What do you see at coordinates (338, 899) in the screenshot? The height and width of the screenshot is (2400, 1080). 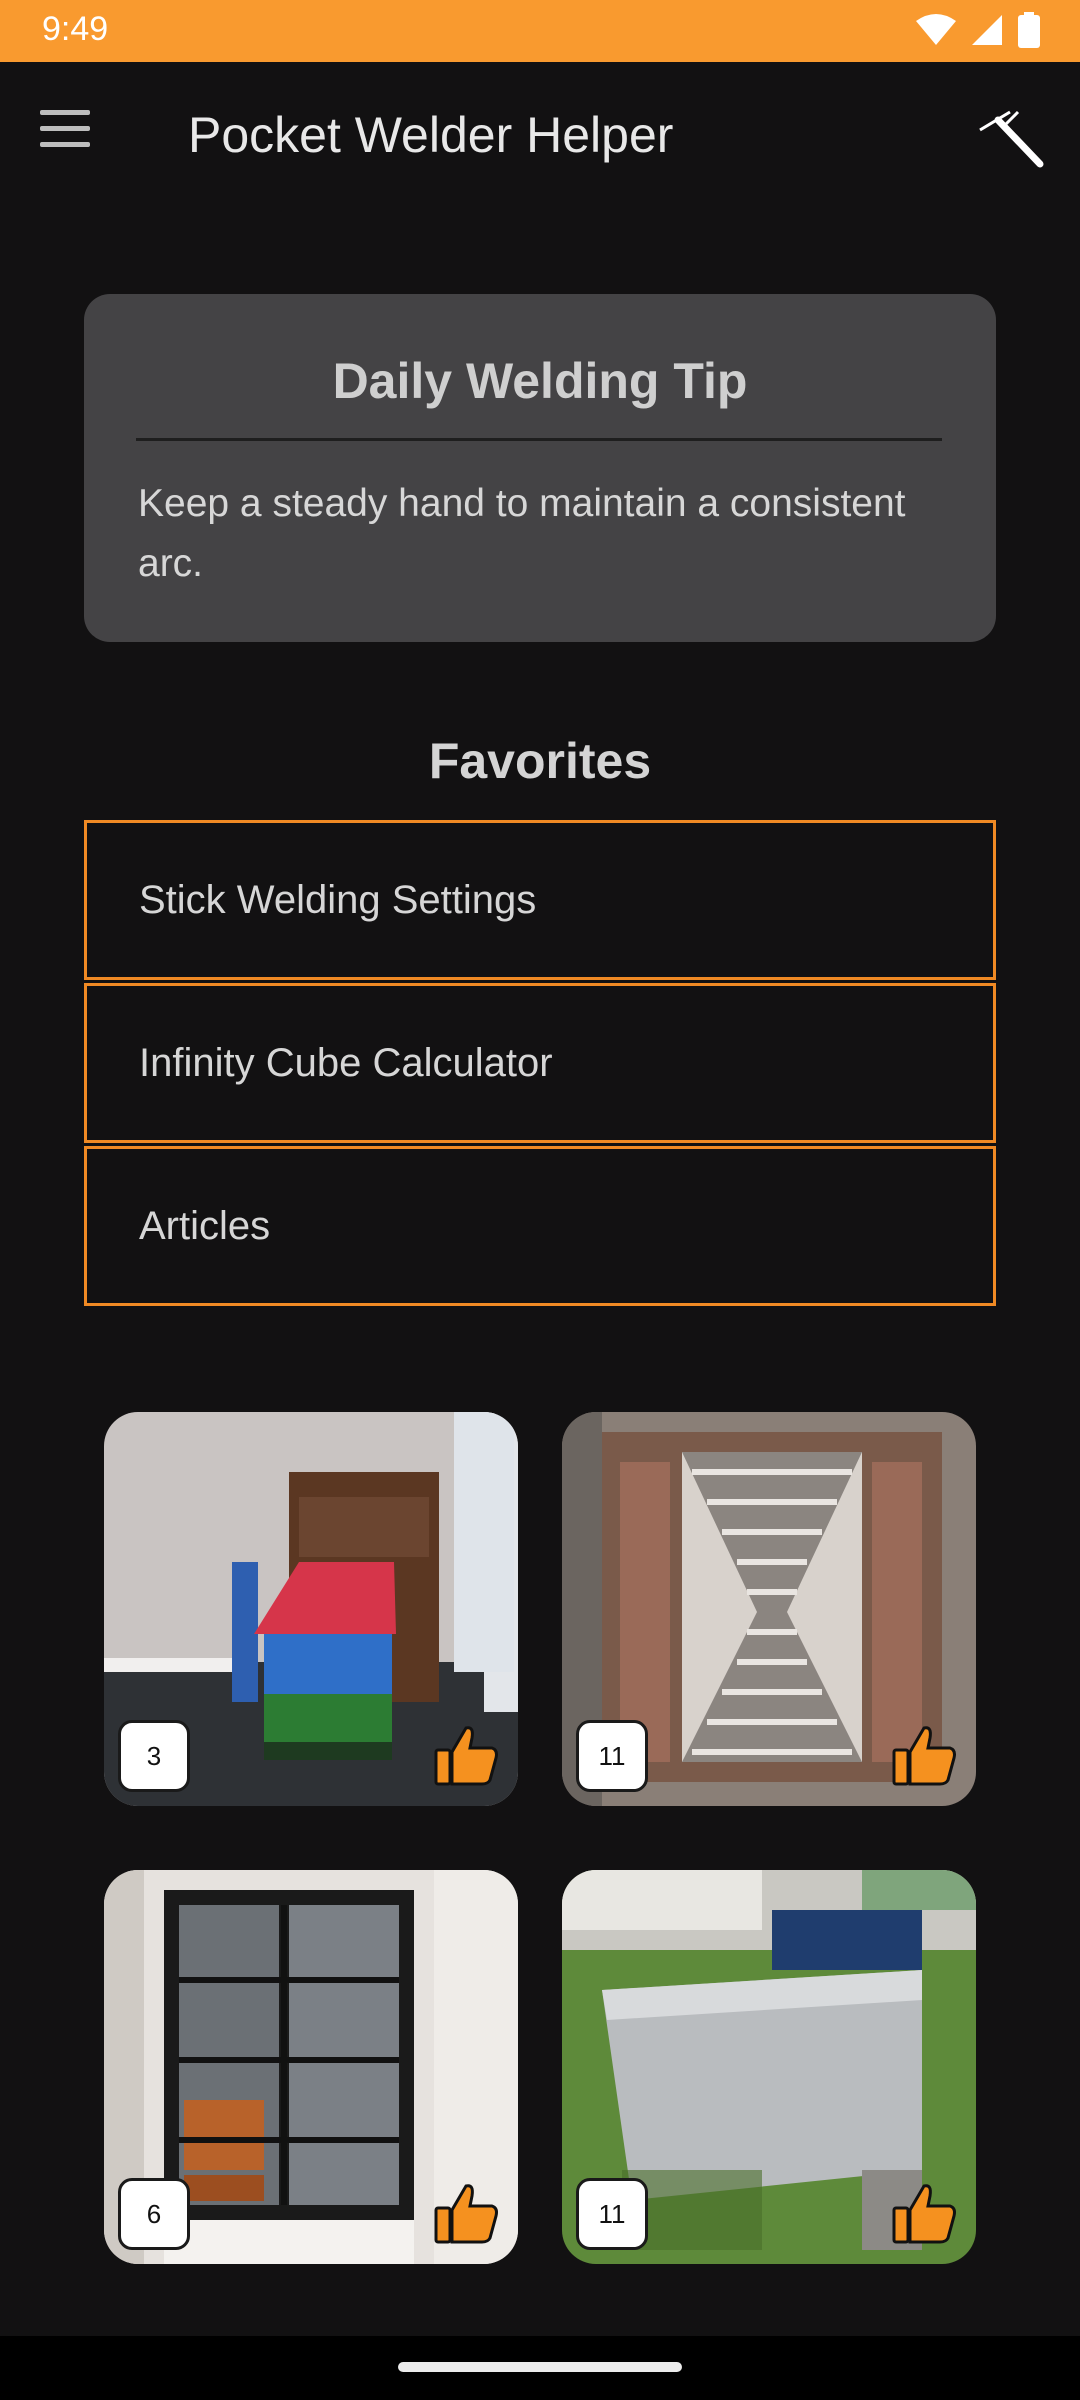 I see `favorite-label: Stick Welding Settings` at bounding box center [338, 899].